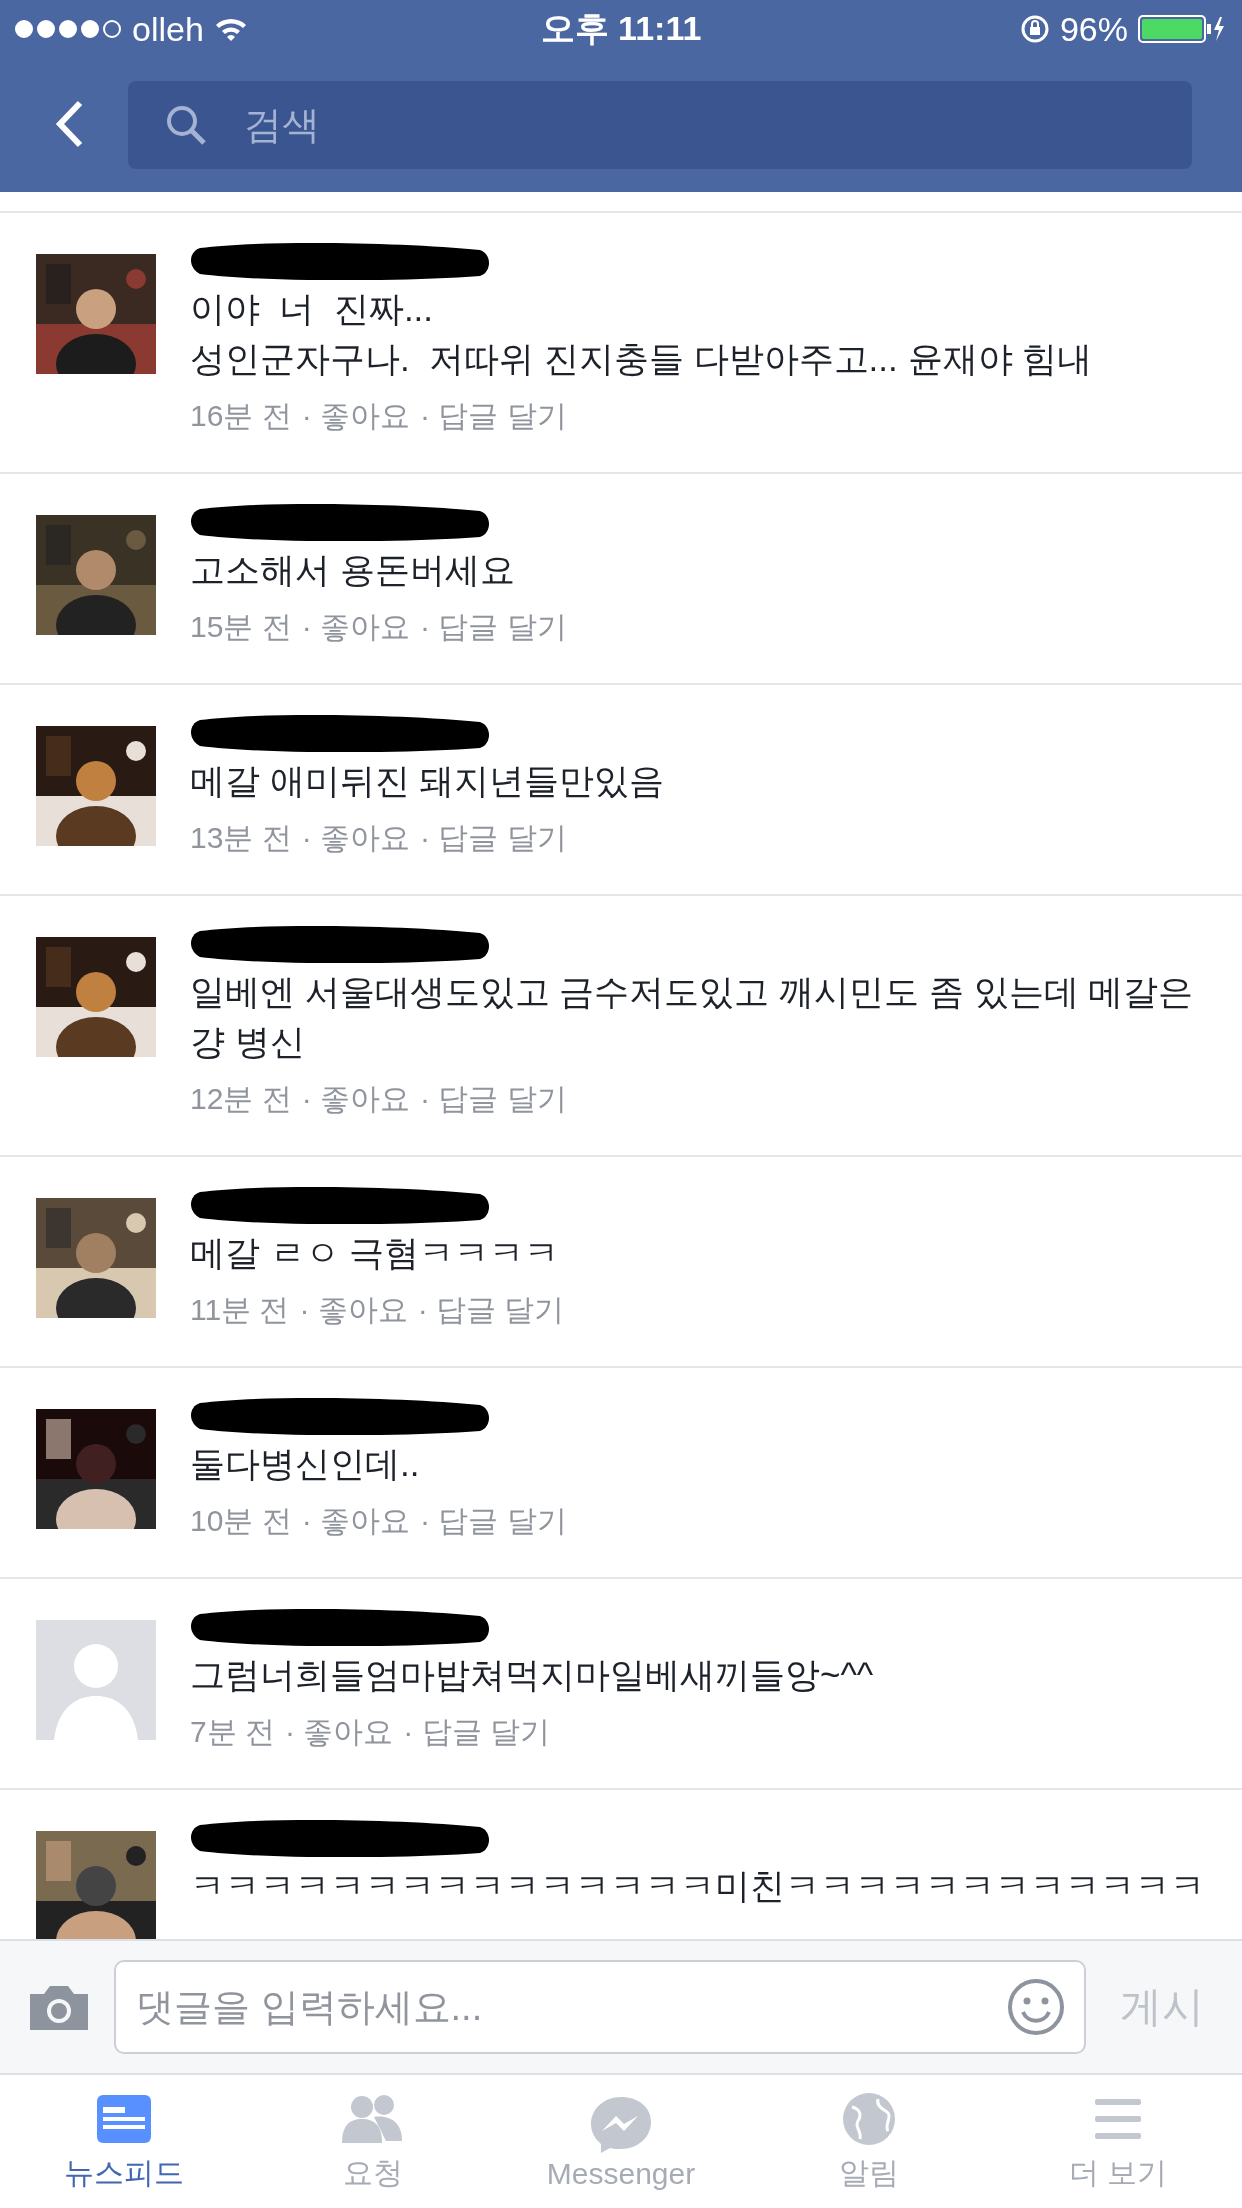  What do you see at coordinates (621, 28) in the screenshot?
I see `clock: 오후 11:11` at bounding box center [621, 28].